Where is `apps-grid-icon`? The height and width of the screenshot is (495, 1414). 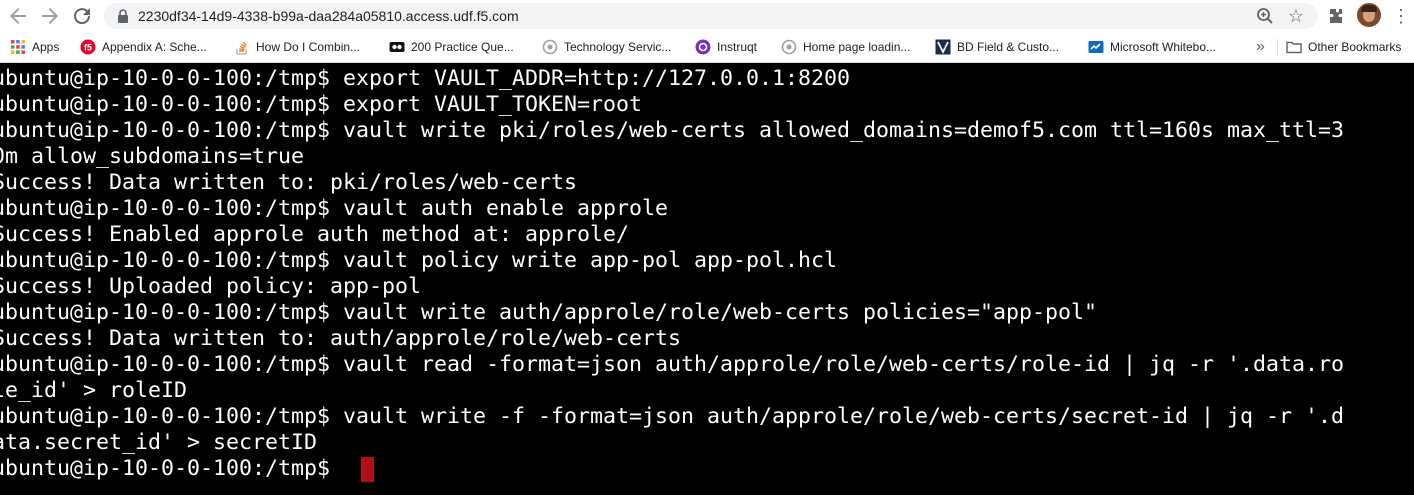
apps-grid-icon is located at coordinates (18, 47).